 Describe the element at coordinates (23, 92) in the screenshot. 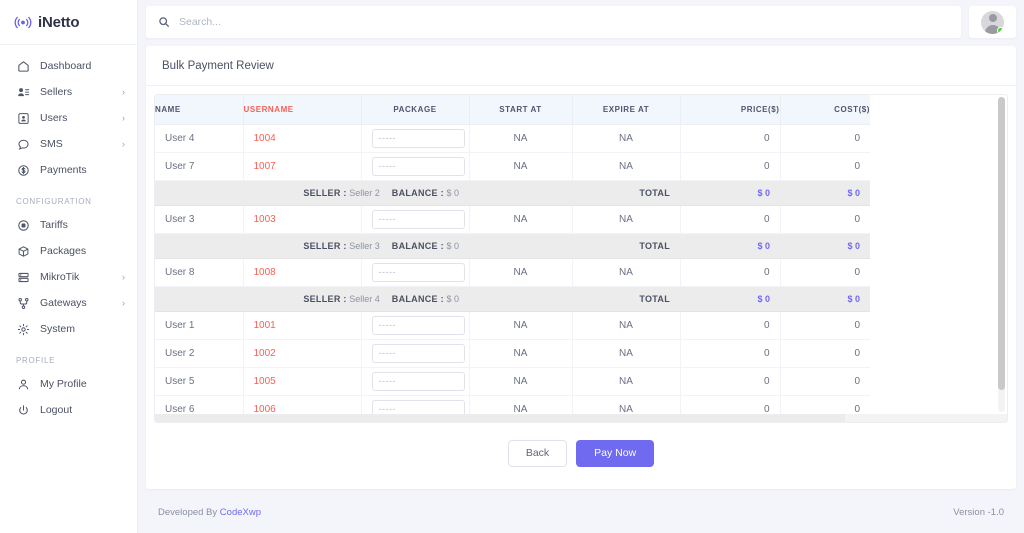

I see `users-list-icon` at that location.